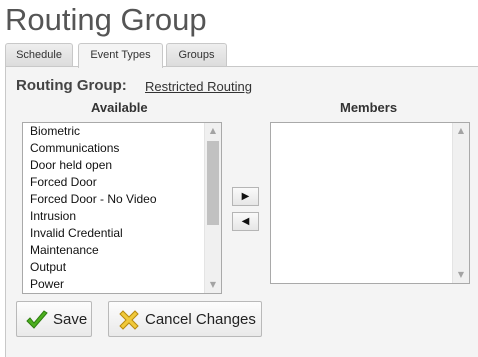 The image size is (478, 357). I want to click on tab-event-types: Event Types, so click(120, 55).